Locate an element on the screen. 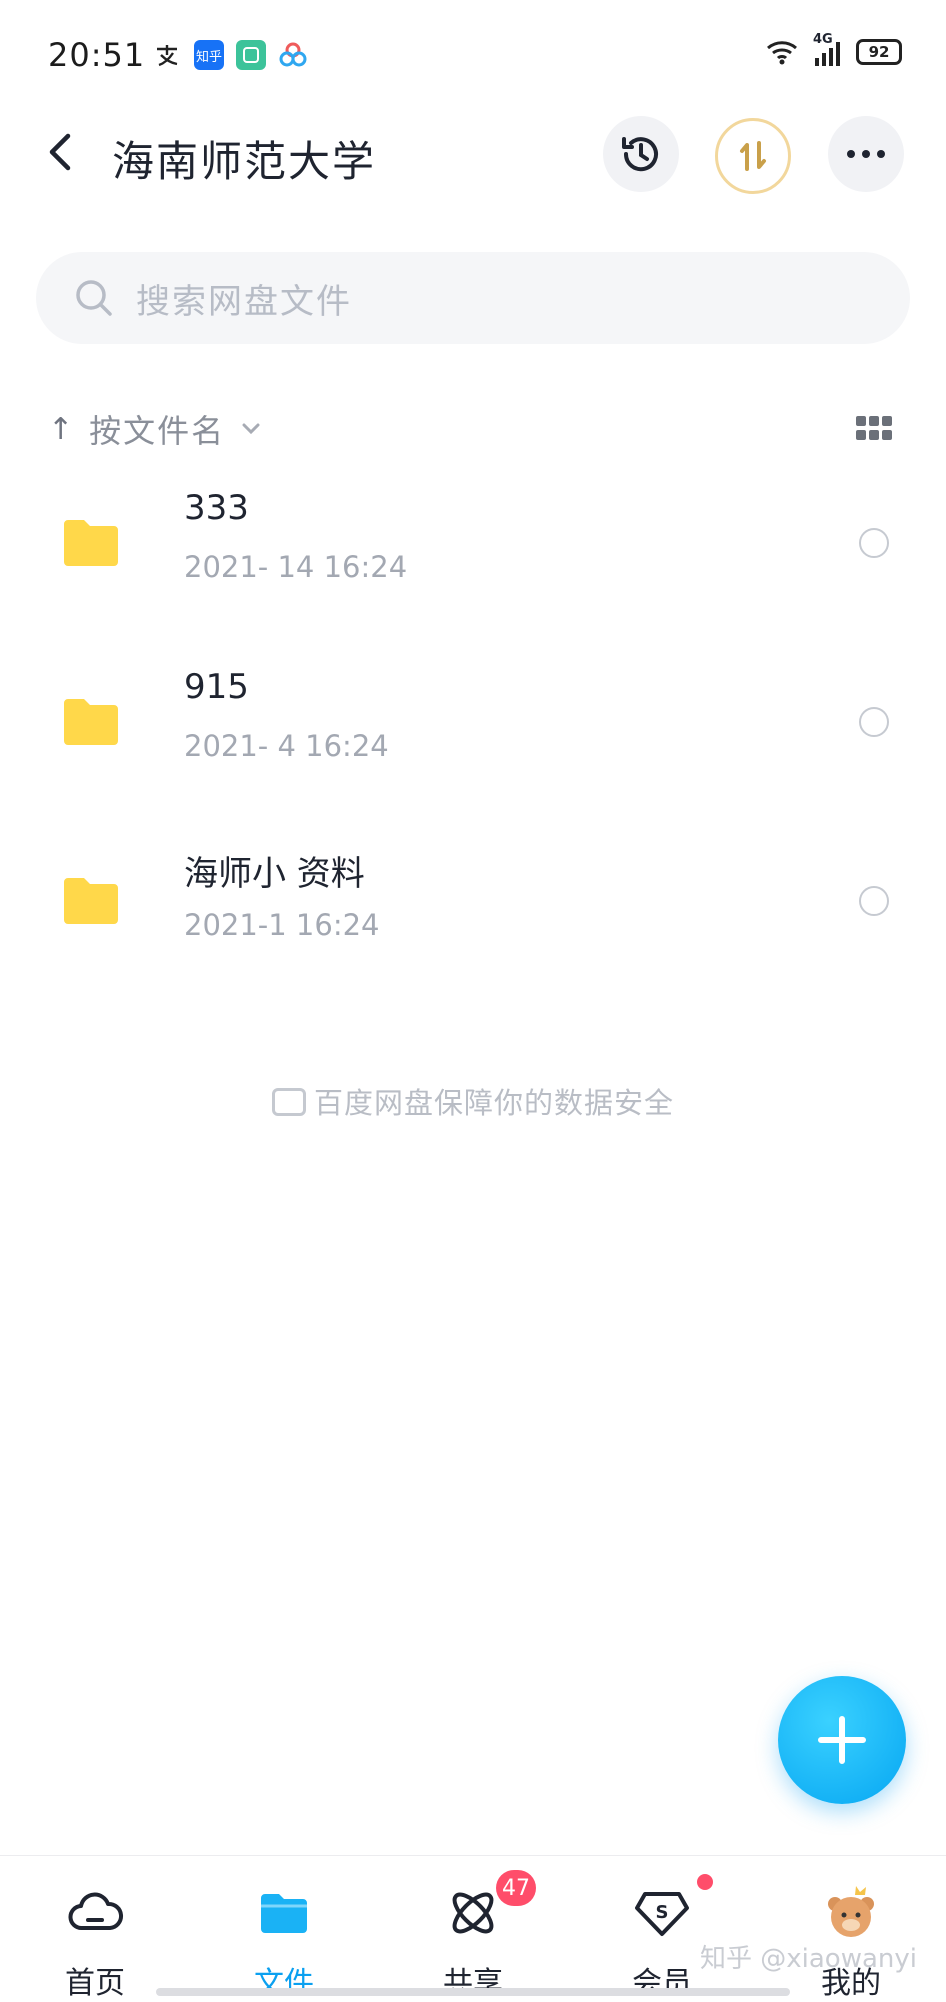  nav-item-files: 文件 is located at coordinates (284, 1928).